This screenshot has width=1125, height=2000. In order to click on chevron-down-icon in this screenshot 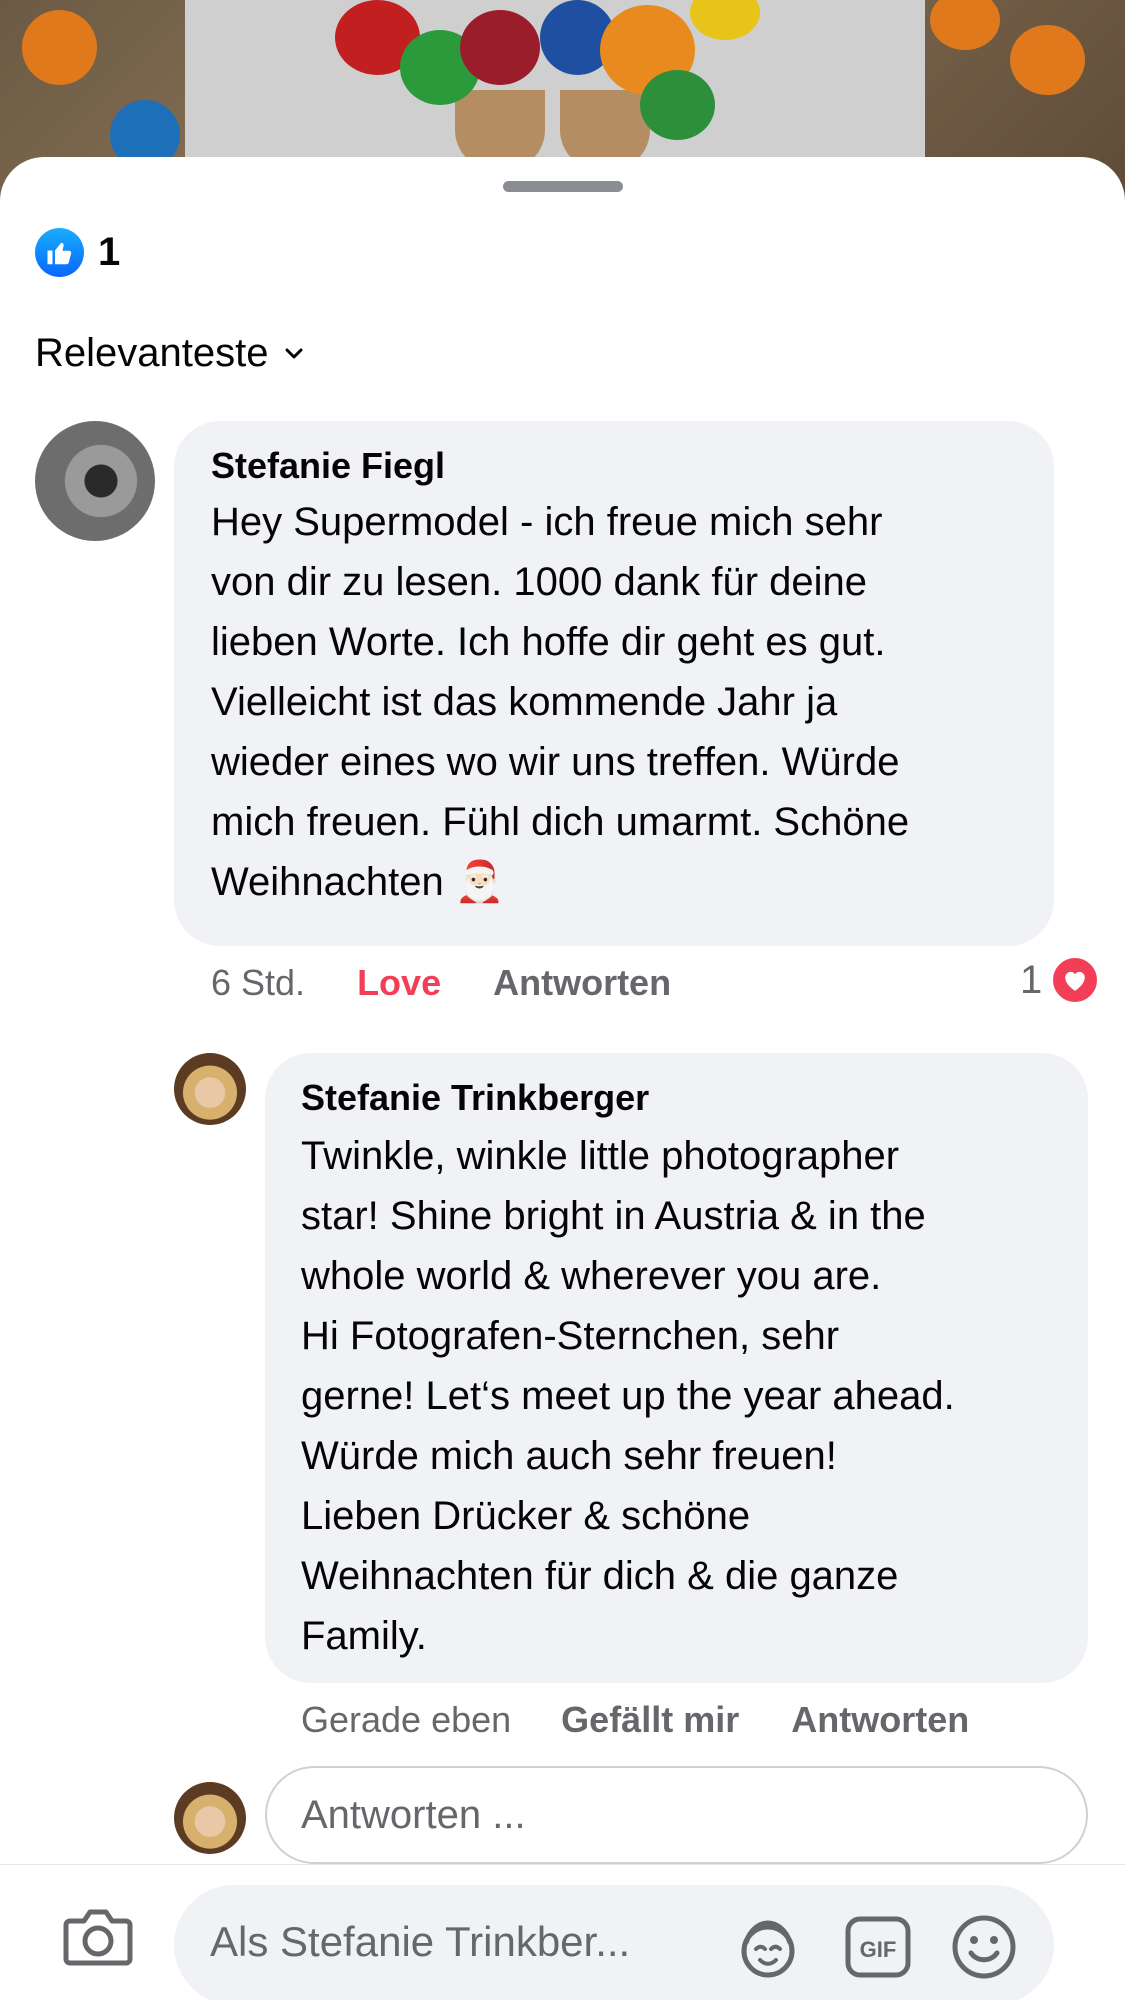, I will do `click(294, 354)`.